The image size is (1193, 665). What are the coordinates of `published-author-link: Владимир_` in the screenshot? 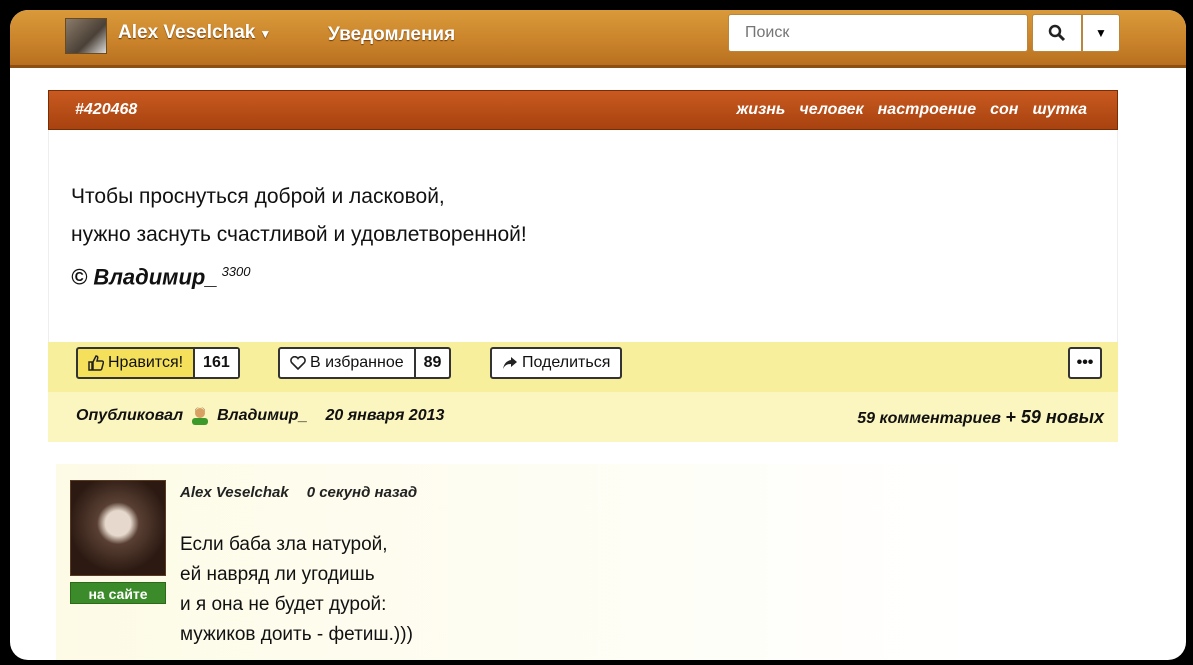 It's located at (262, 416).